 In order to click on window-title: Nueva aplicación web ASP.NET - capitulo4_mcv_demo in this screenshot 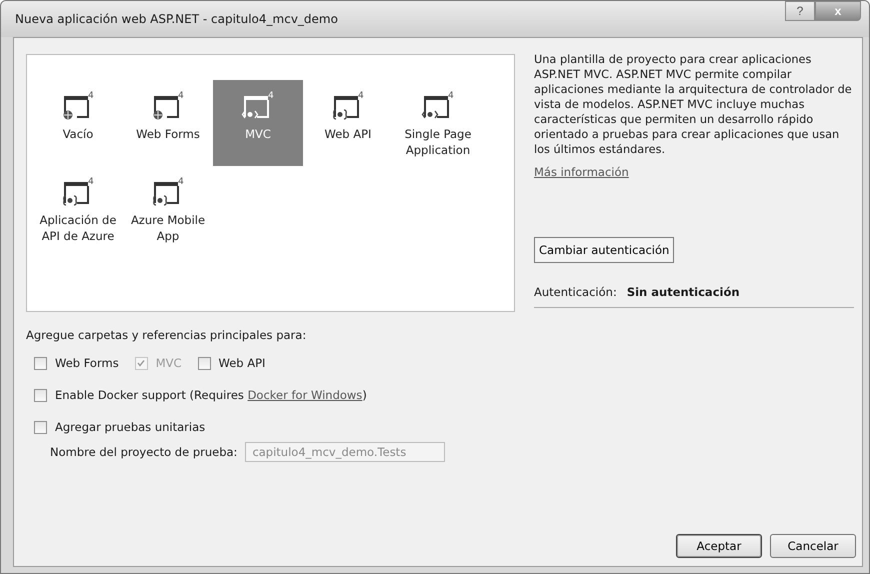, I will do `click(176, 19)`.